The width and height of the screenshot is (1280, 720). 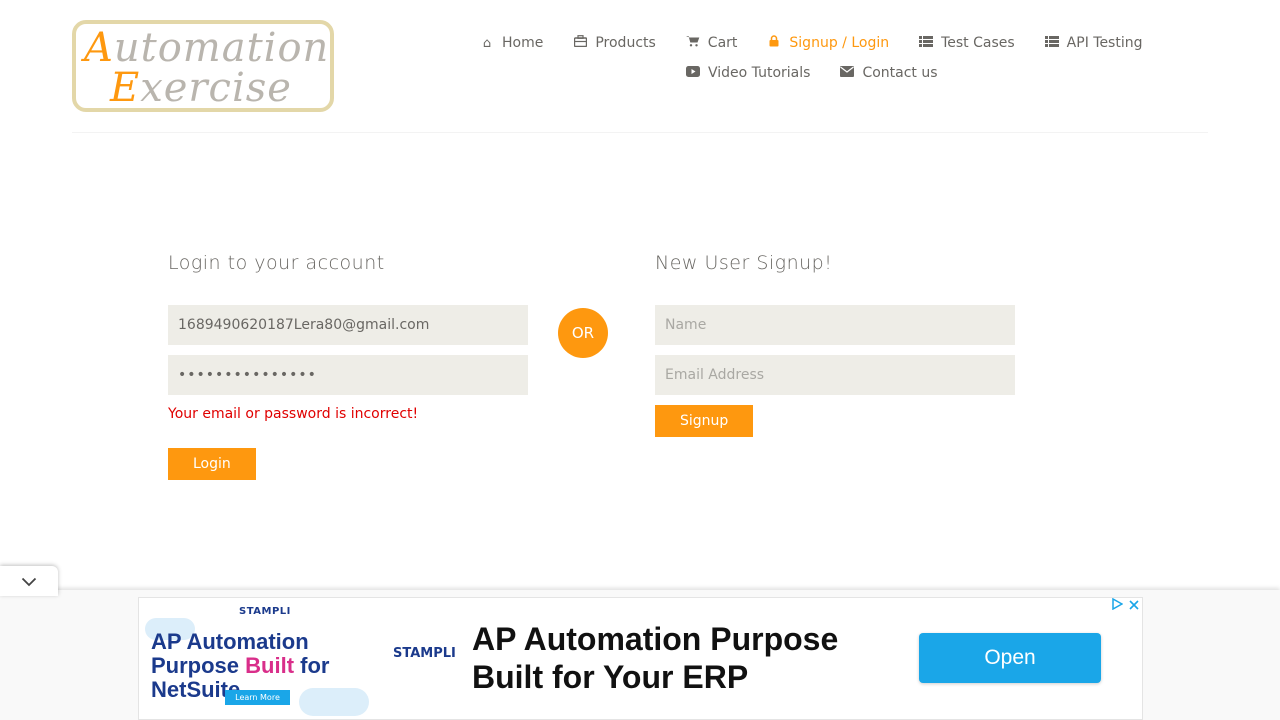 I want to click on ad-headline: AP Automation Purpose Built for Your ERP, so click(x=655, y=658).